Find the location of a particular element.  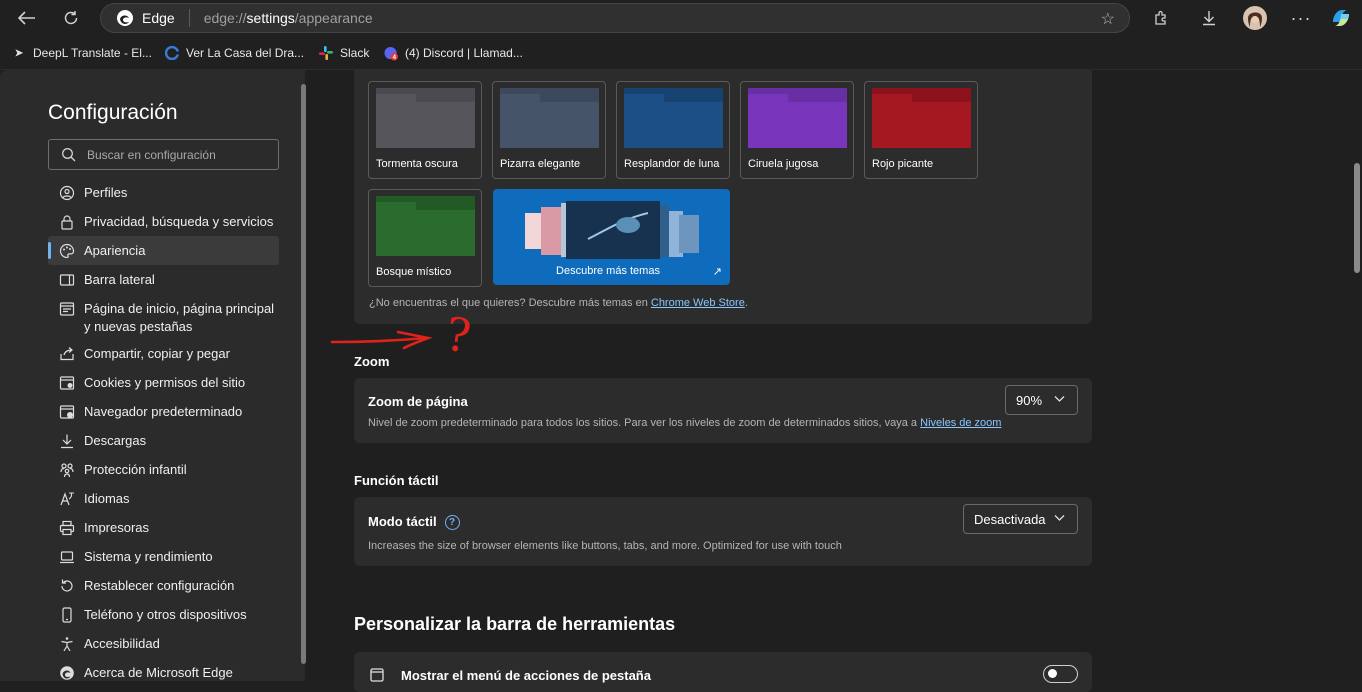

settings-title: Configuración is located at coordinates (113, 112).